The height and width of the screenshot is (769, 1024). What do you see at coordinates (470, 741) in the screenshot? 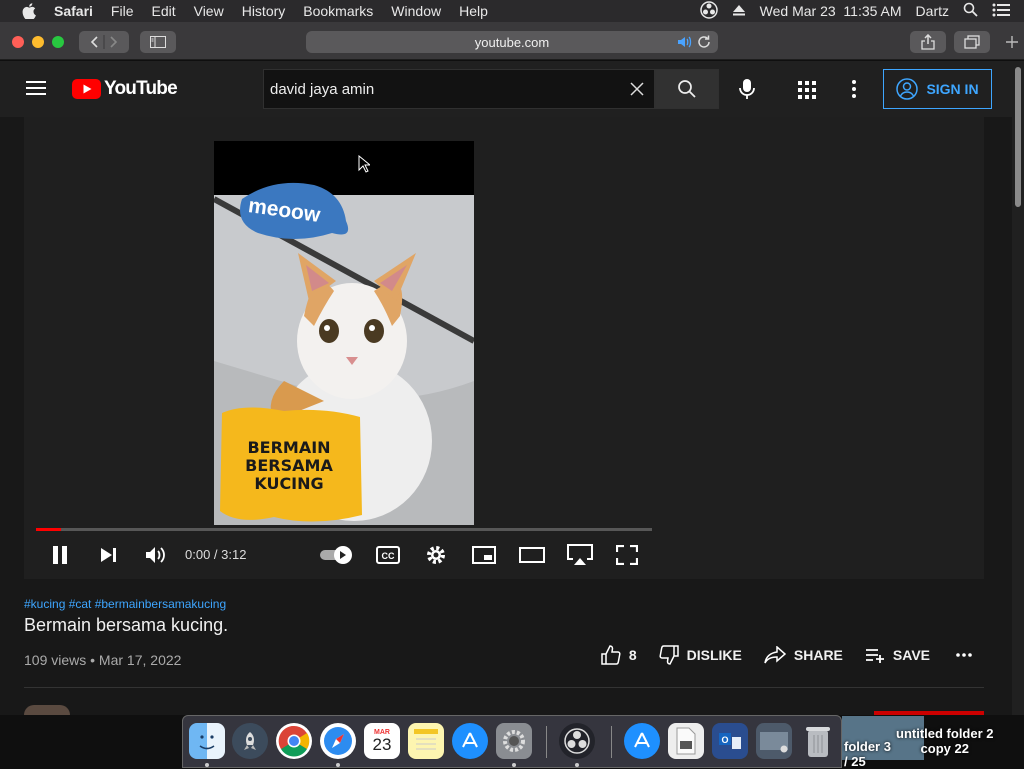
I see `app-store-icon` at bounding box center [470, 741].